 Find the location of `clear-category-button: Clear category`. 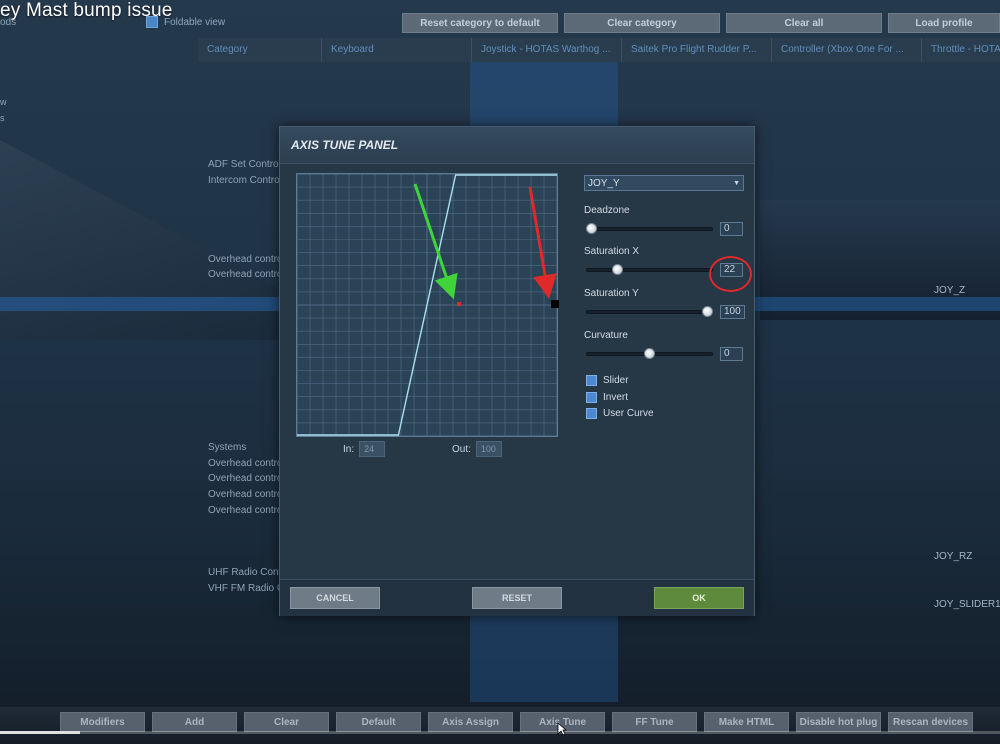

clear-category-button: Clear category is located at coordinates (642, 23).